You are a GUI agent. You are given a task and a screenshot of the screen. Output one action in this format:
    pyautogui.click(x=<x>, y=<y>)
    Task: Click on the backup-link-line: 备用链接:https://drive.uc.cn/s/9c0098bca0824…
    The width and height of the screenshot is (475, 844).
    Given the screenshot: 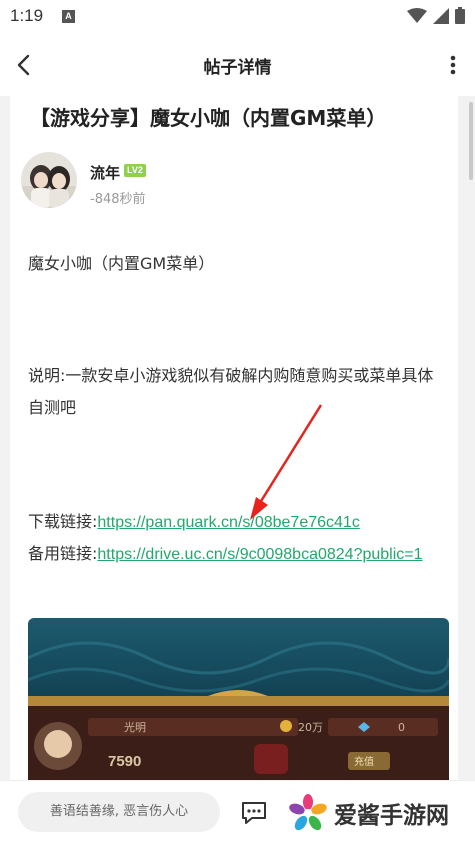 What is the action you would take?
    pyautogui.click(x=238, y=554)
    